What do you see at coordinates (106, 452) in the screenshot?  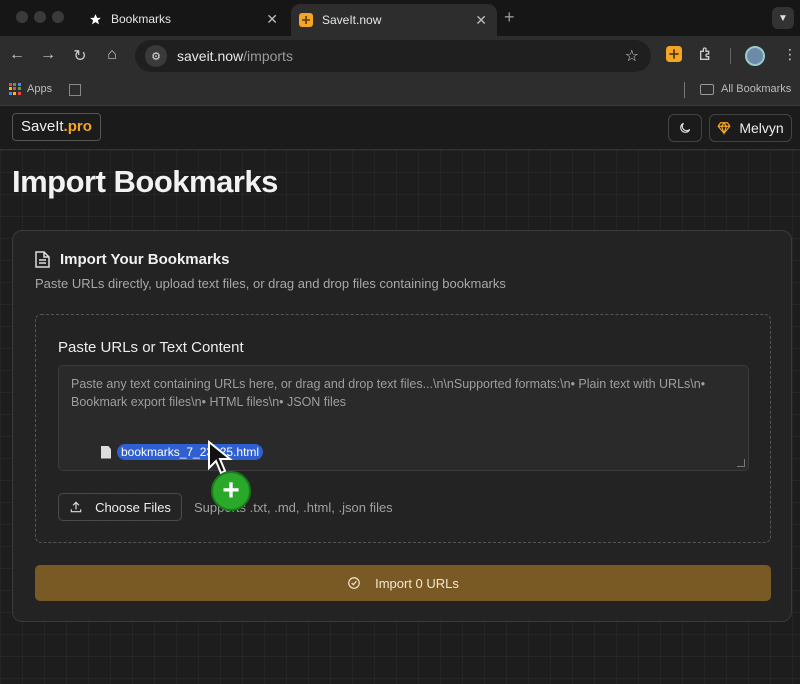 I see `file-icon` at bounding box center [106, 452].